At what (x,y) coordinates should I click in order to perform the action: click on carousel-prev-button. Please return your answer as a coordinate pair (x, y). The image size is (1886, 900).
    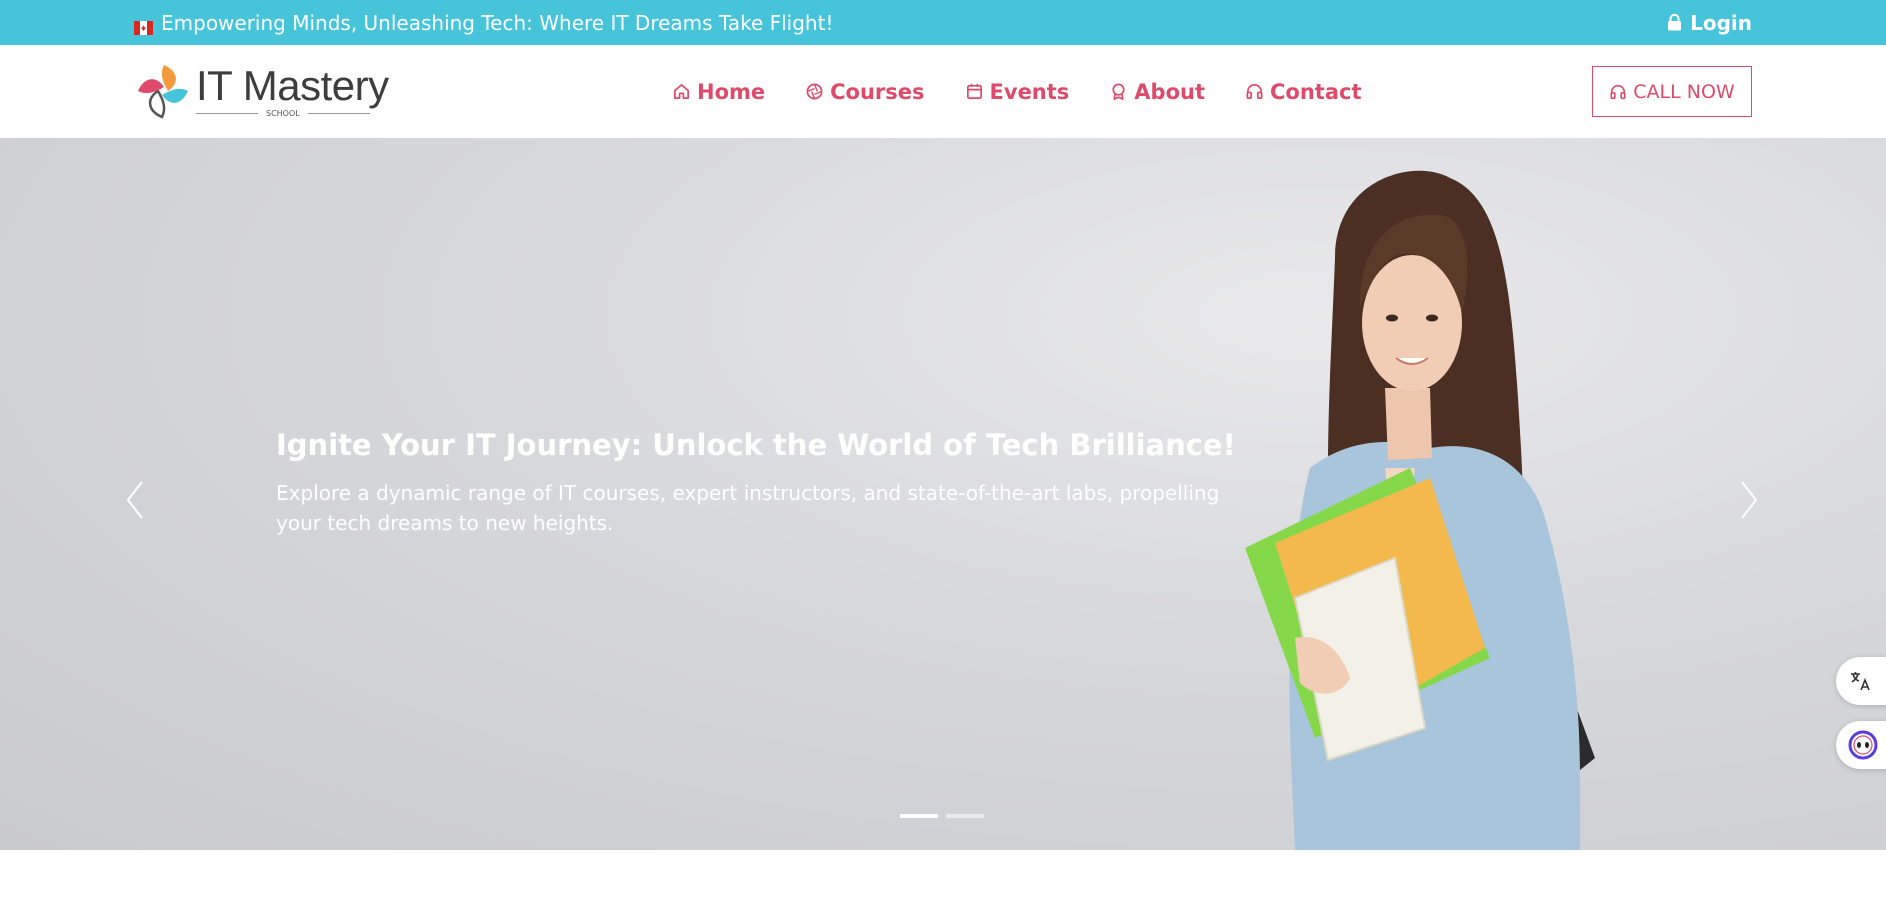
    Looking at the image, I should click on (134, 500).